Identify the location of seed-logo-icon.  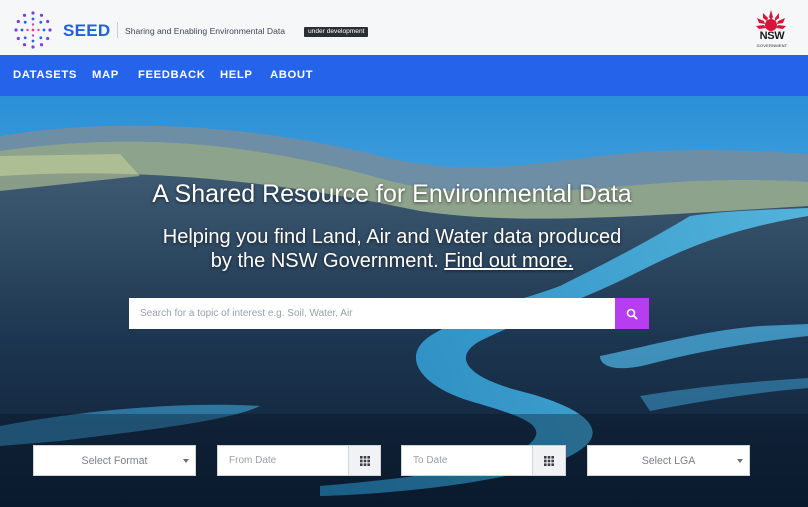
(33, 30).